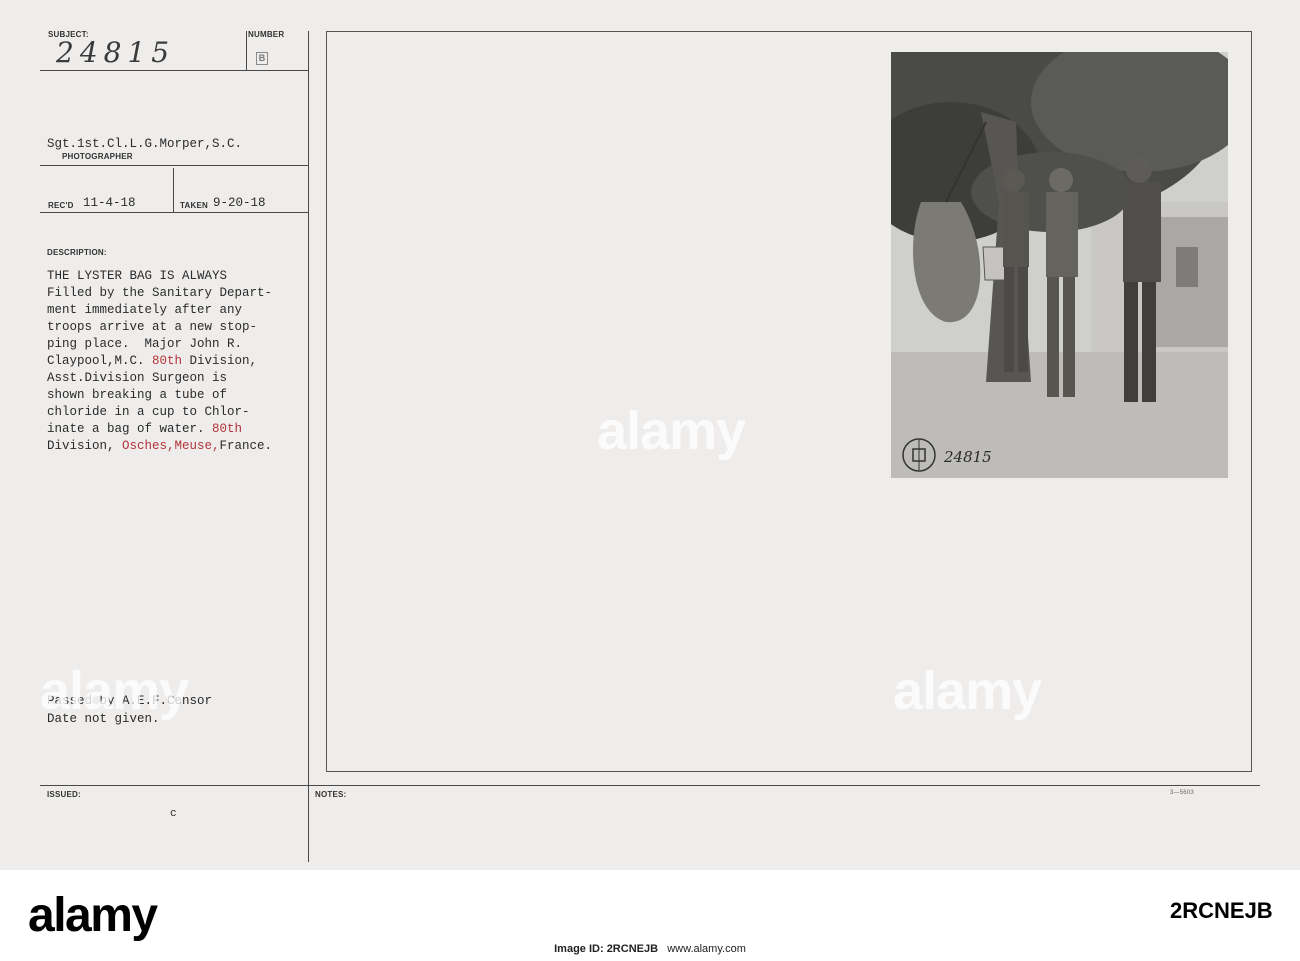 Image resolution: width=1300 pixels, height=961 pixels. Describe the element at coordinates (171, 446) in the screenshot. I see `location-mark: Osches,Meuse,` at that location.